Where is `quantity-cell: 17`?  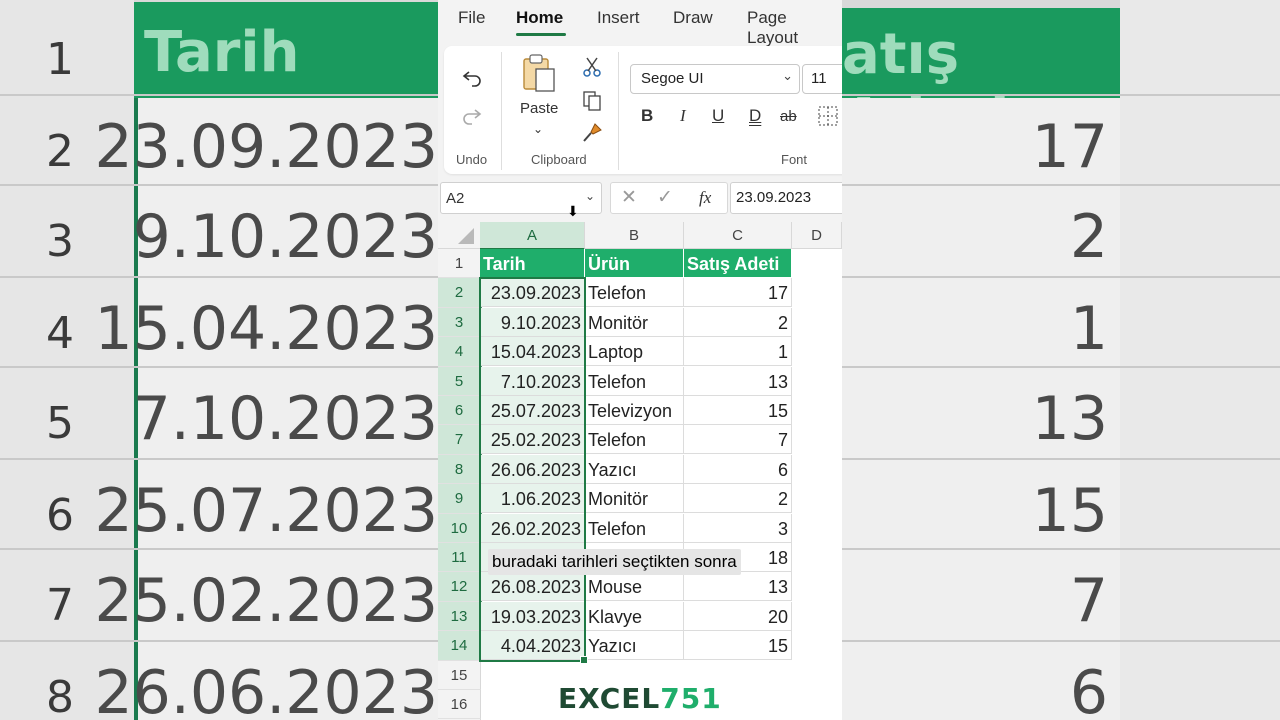
quantity-cell: 17 is located at coordinates (738, 293).